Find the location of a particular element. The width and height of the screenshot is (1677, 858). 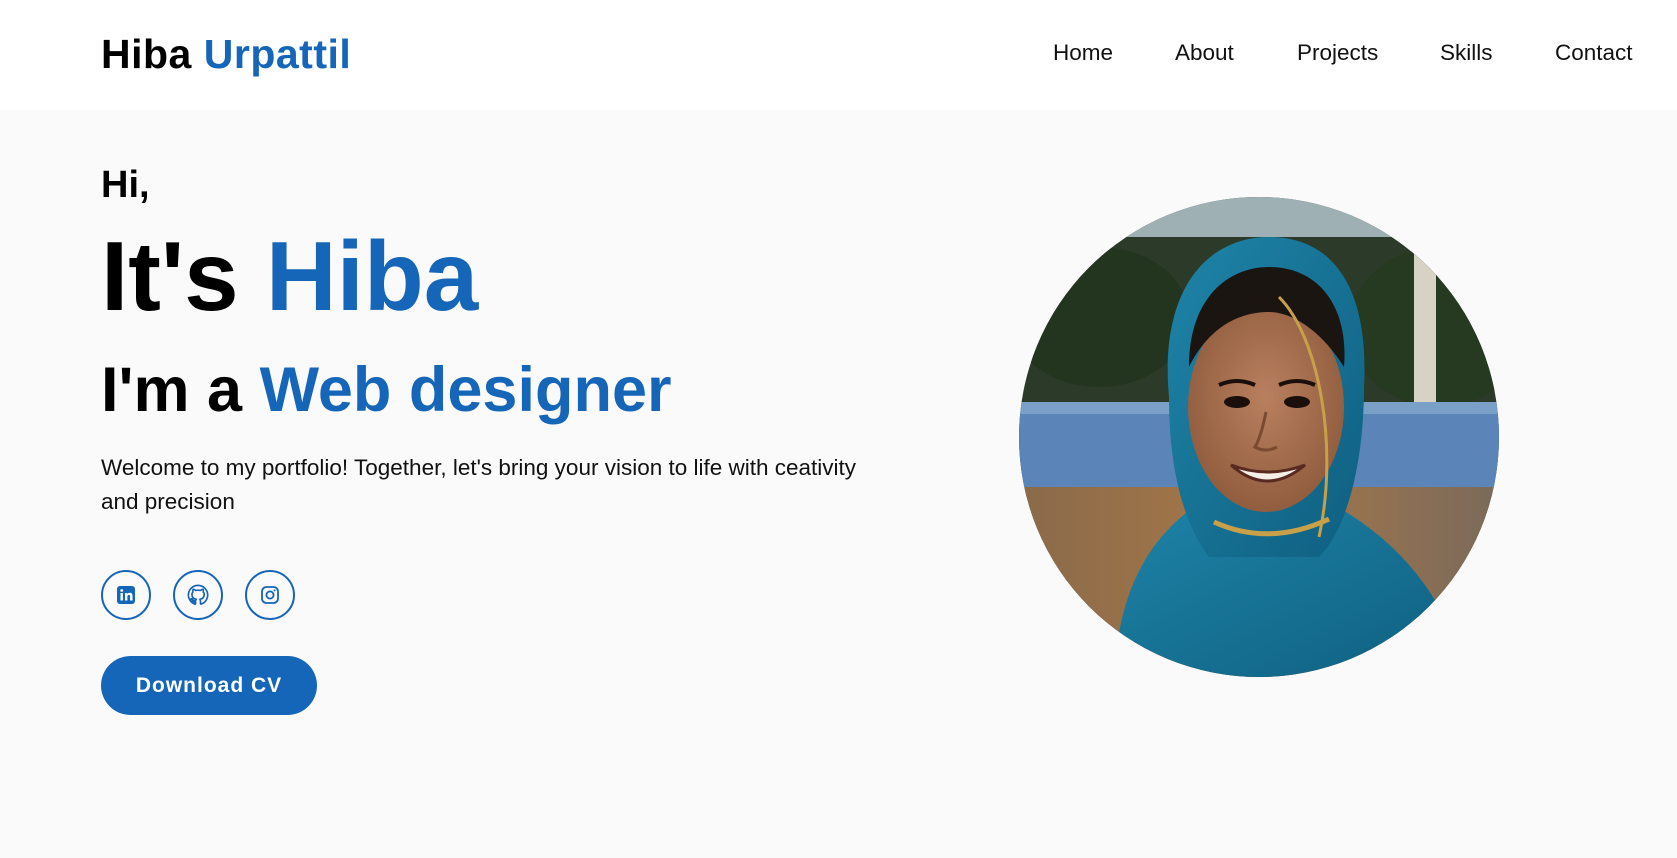

nav-link-home: Home is located at coordinates (1083, 53).